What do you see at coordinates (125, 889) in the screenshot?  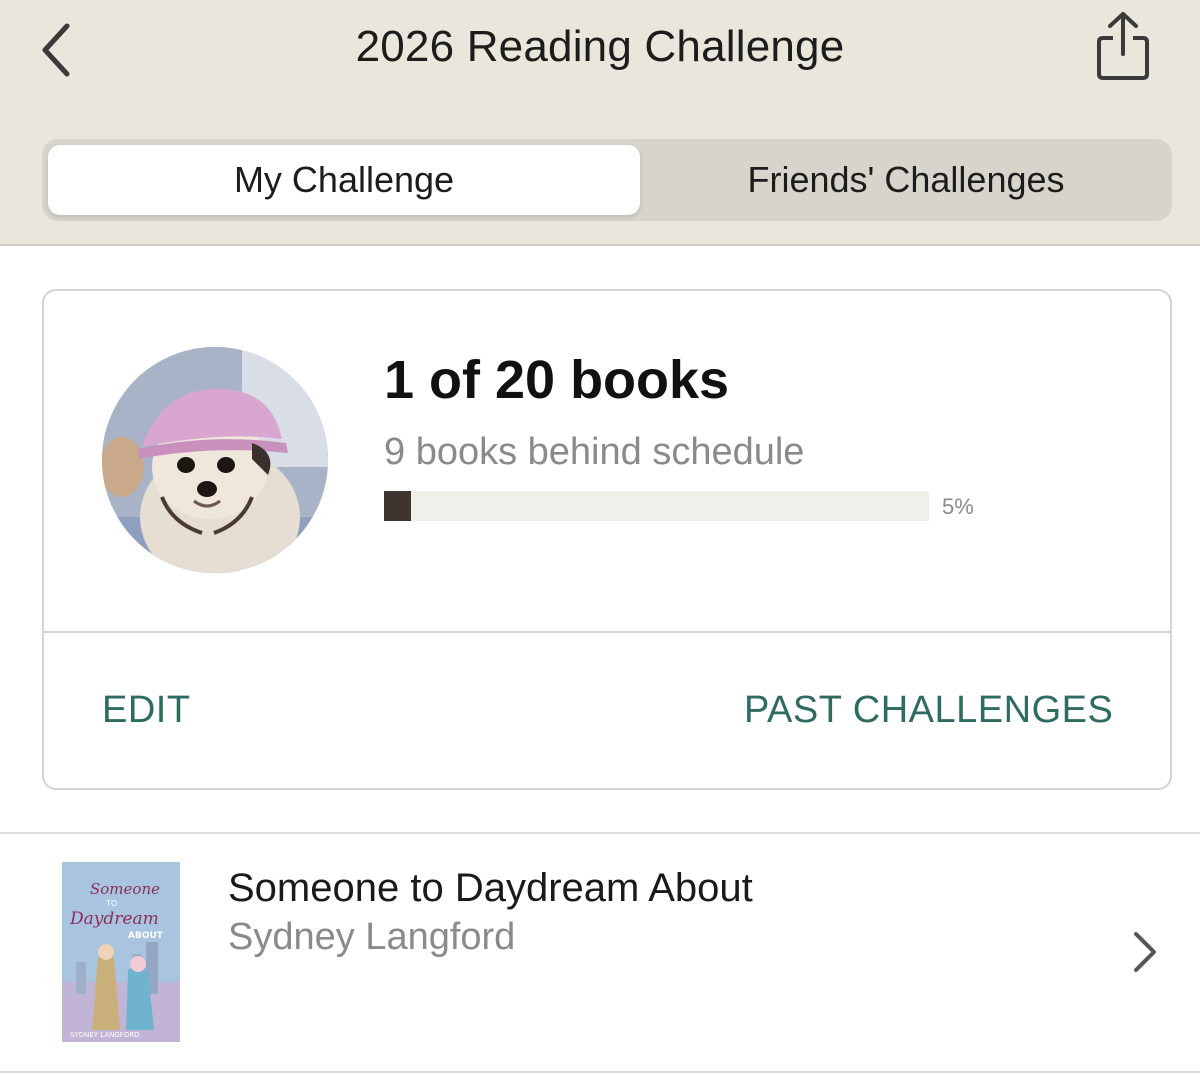 I see `cover-title-line1: Someone` at bounding box center [125, 889].